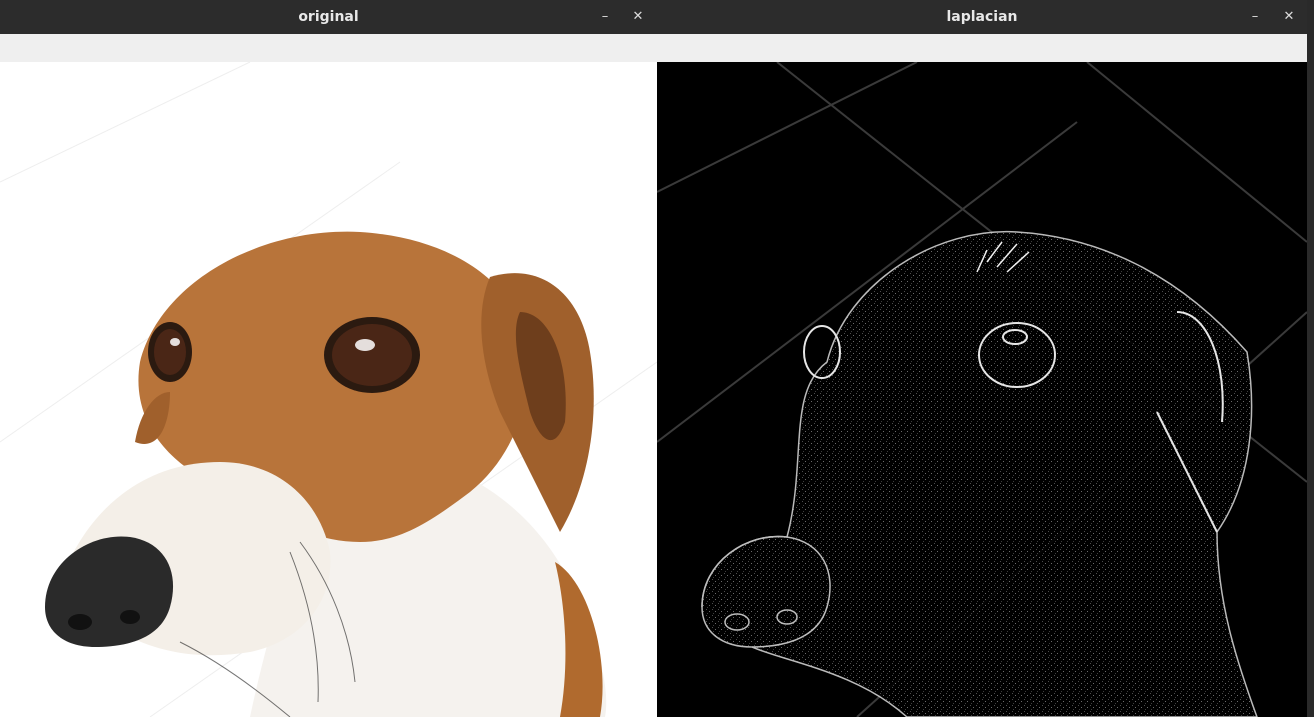  I want to click on titlebar: laplacian – ✕, so click(982, 17).